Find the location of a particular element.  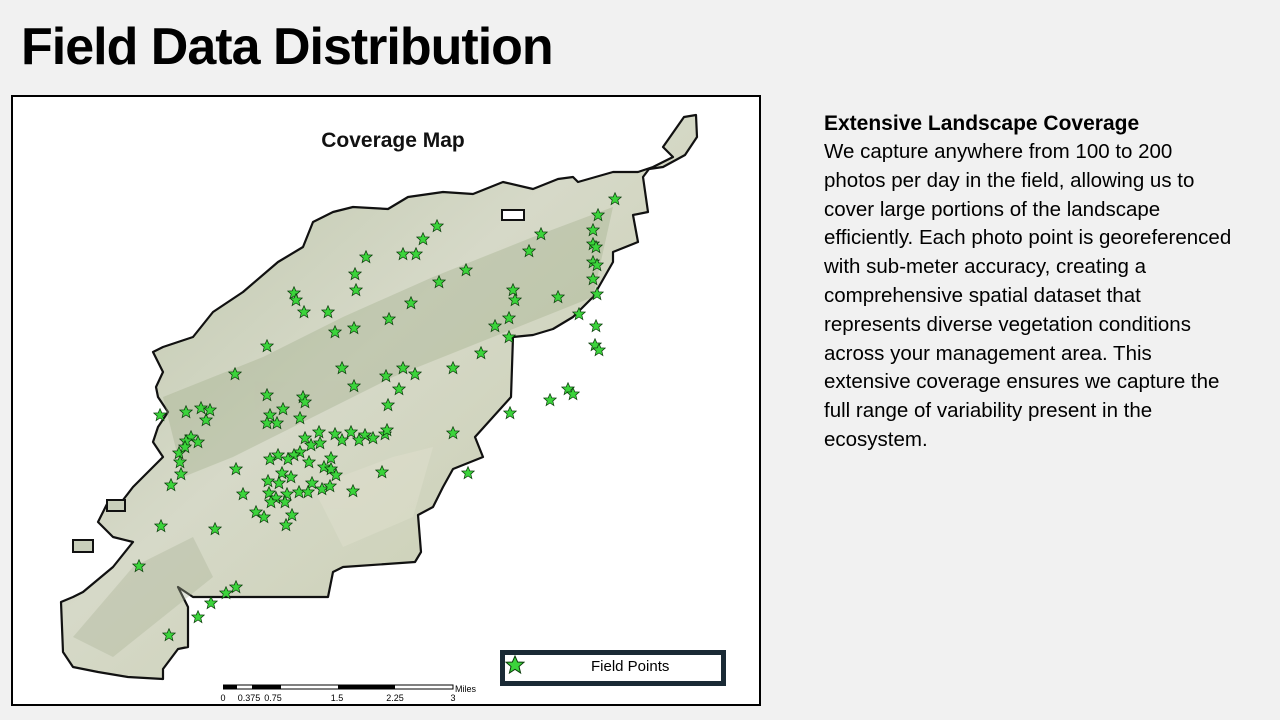

scale-tick: 1.5 is located at coordinates (337, 698).